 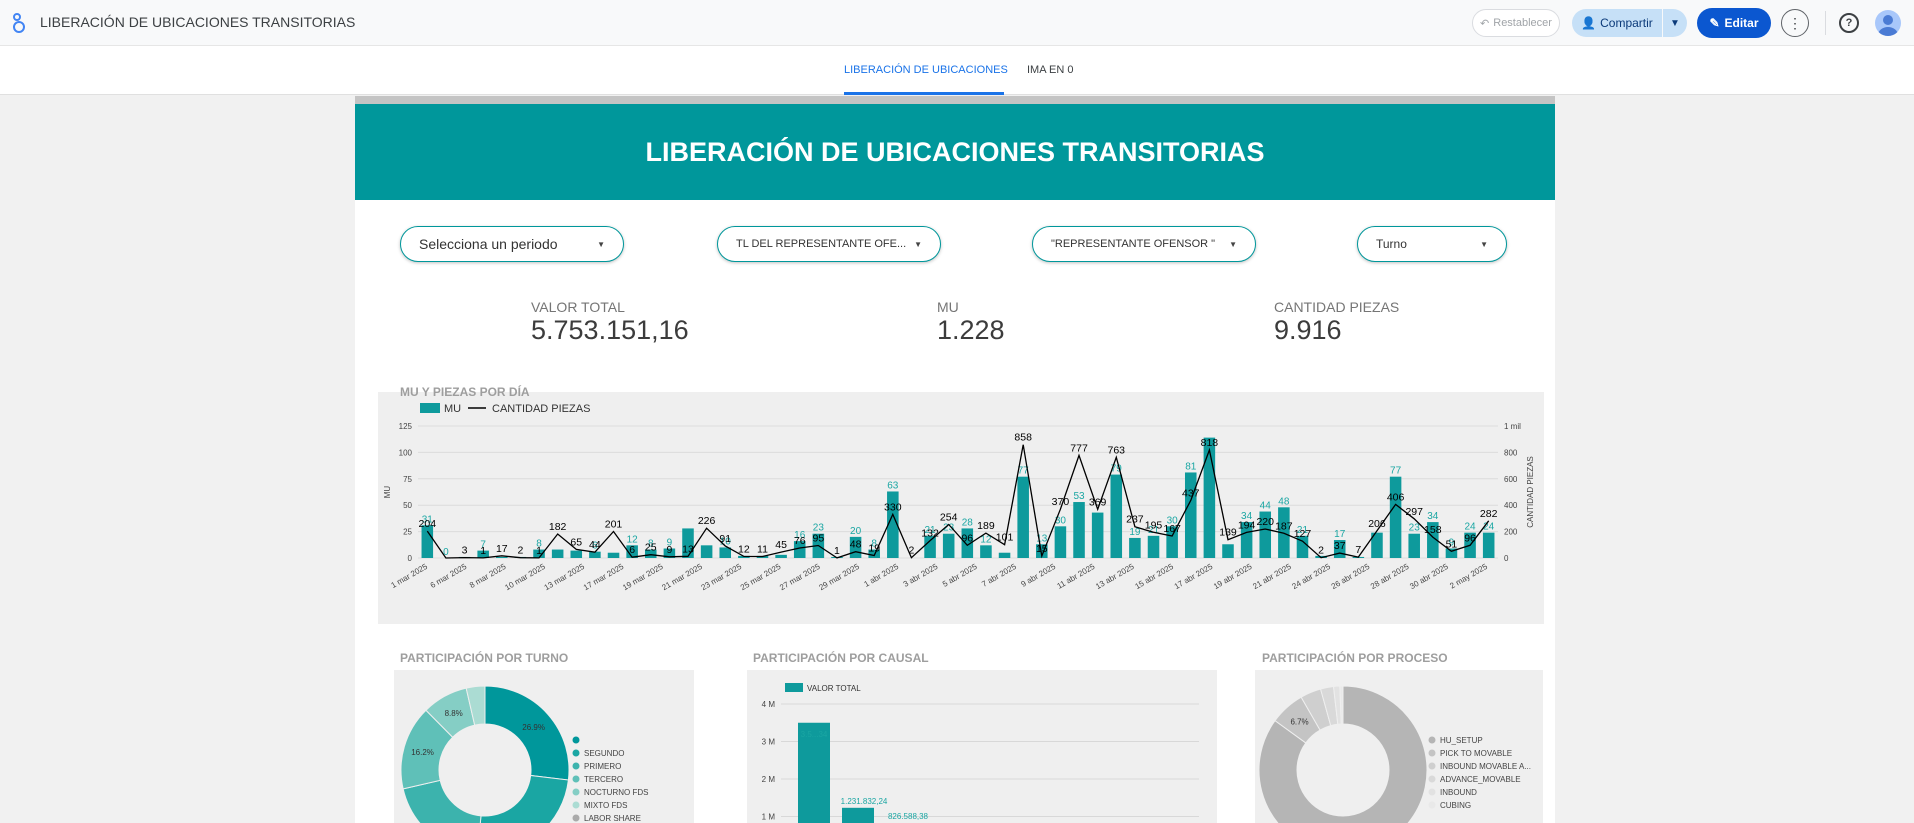 What do you see at coordinates (930, 534) in the screenshot?
I see `piezas-point-label: 132` at bounding box center [930, 534].